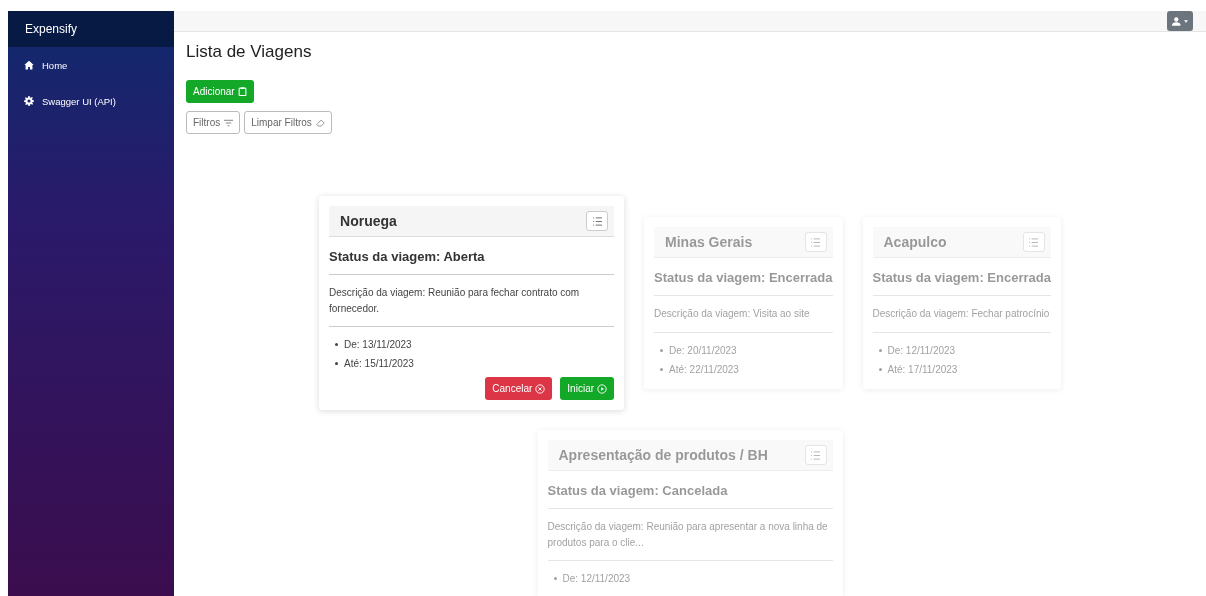 The image size is (1206, 596). What do you see at coordinates (703, 350) in the screenshot?
I see `trip-date: De: 20/11/2023` at bounding box center [703, 350].